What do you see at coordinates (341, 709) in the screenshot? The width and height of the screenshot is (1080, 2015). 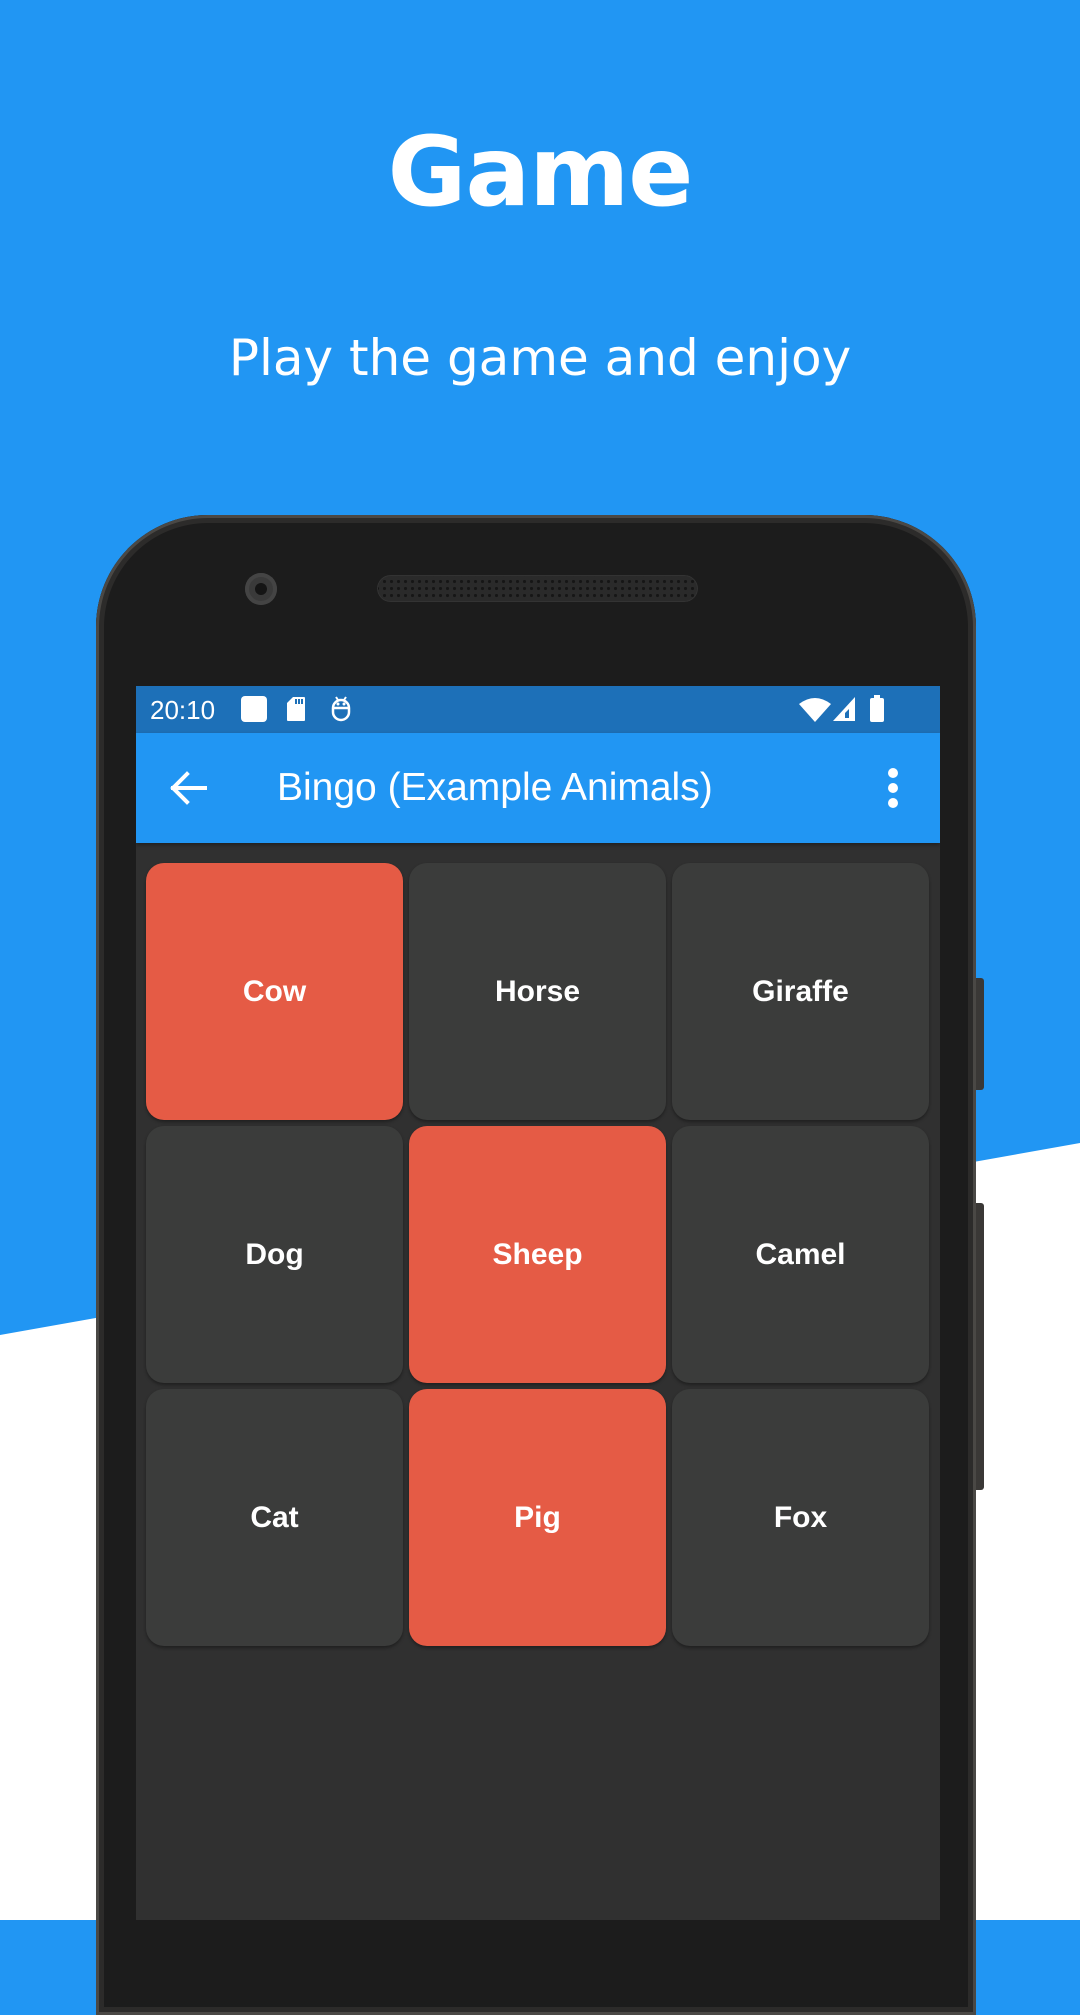 I see `debug-android-icon` at bounding box center [341, 709].